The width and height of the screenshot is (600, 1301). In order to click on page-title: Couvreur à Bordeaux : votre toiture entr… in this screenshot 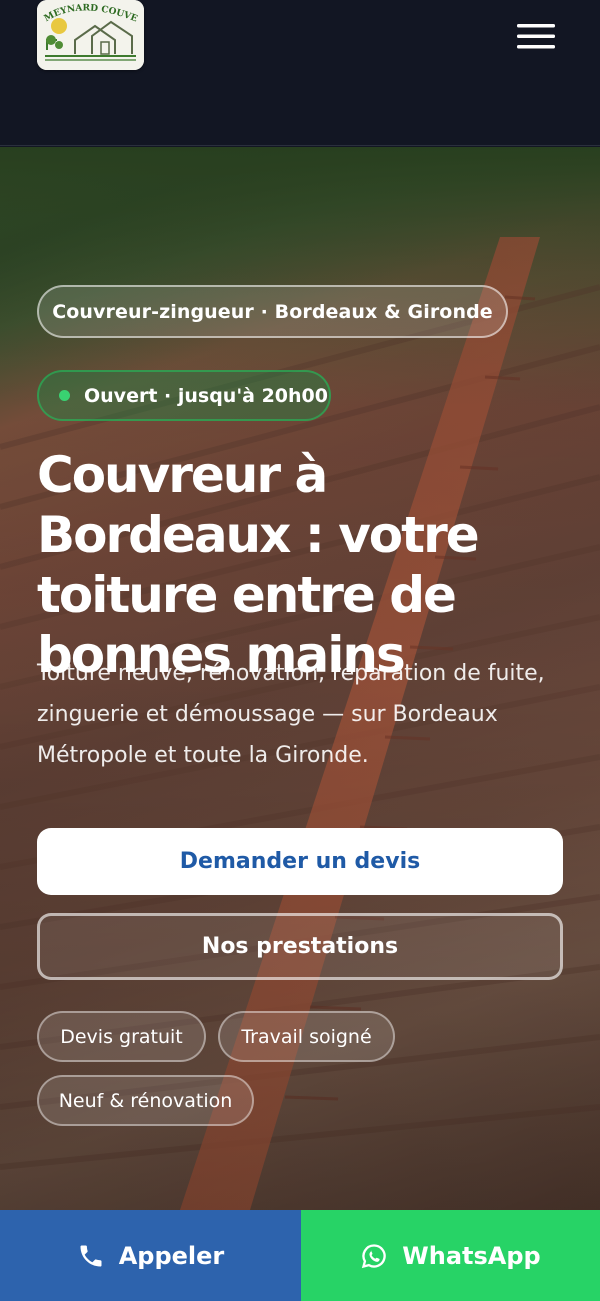, I will do `click(258, 565)`.